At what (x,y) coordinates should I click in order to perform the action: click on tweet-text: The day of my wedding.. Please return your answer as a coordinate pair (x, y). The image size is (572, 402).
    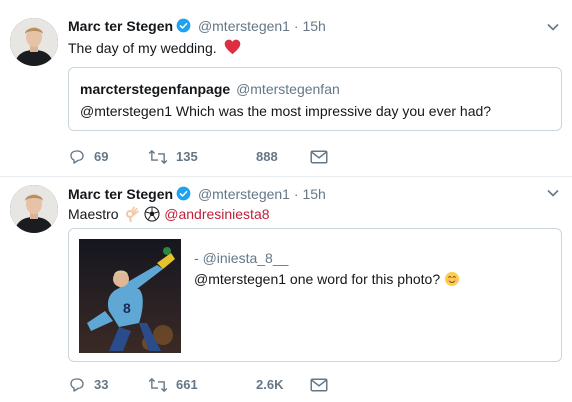
    Looking at the image, I should click on (154, 48).